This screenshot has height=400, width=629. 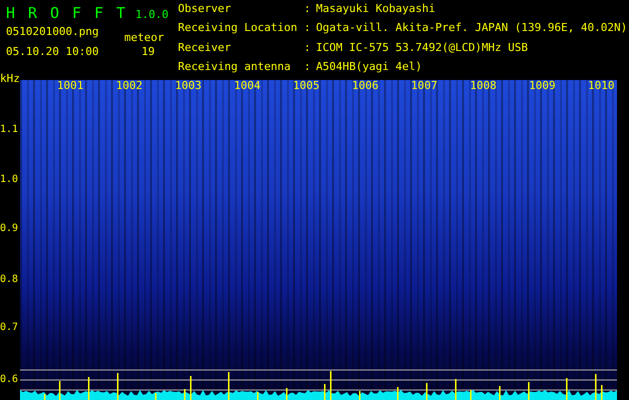 I want to click on meteor-count: 19, so click(x=147, y=52).